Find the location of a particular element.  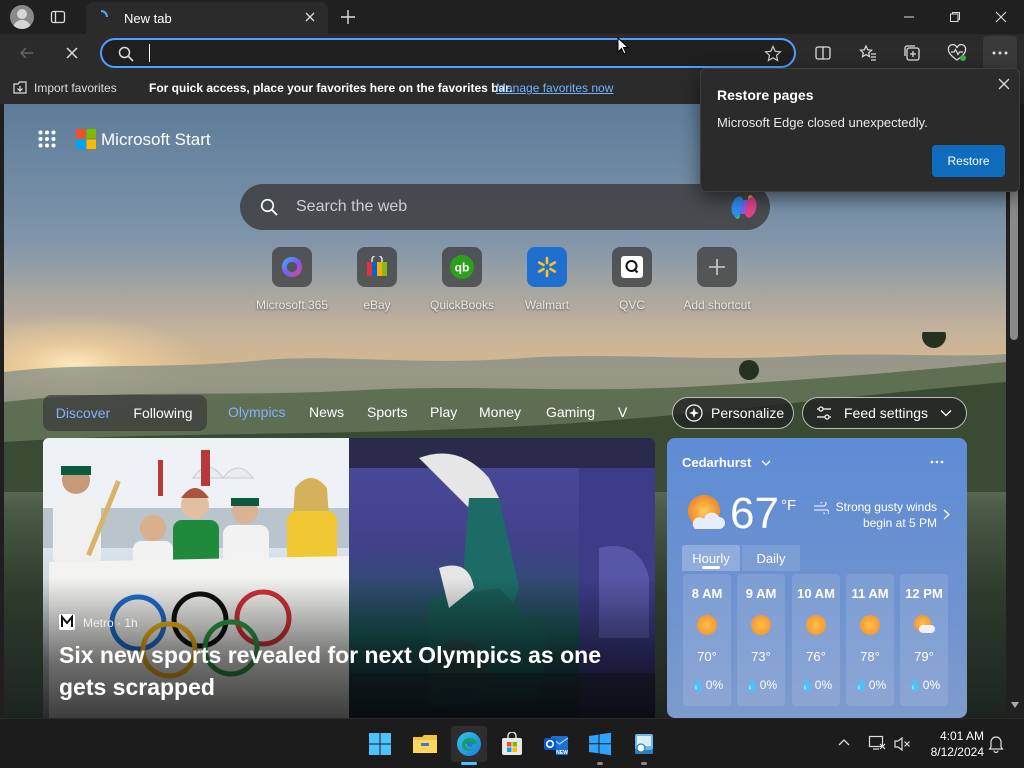

hour-precip-row: 💧0% is located at coordinates (707, 685).